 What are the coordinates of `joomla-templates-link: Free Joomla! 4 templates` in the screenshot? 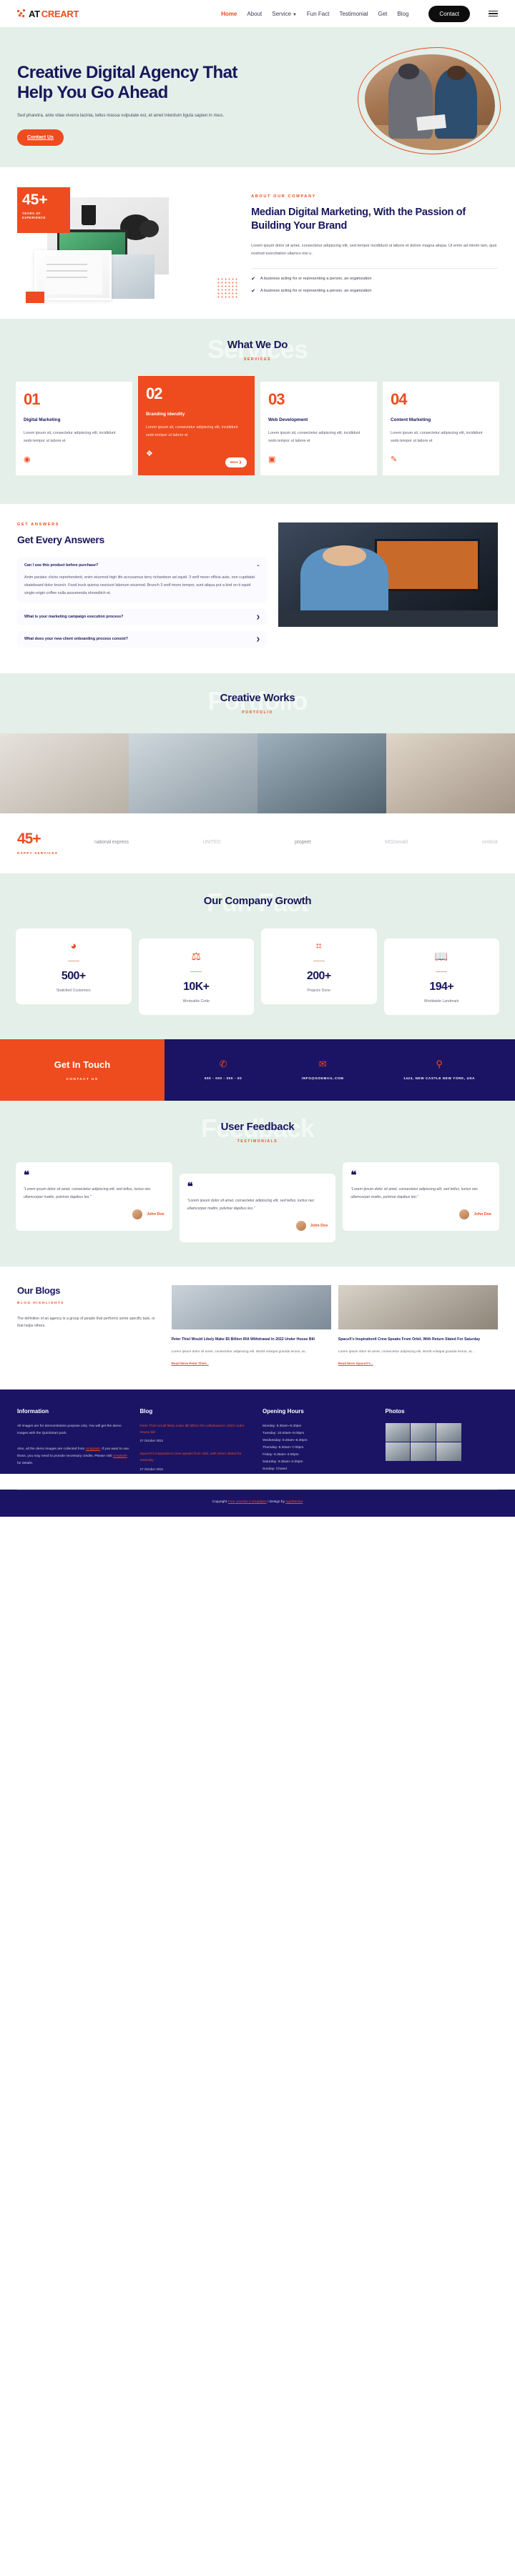 It's located at (248, 1502).